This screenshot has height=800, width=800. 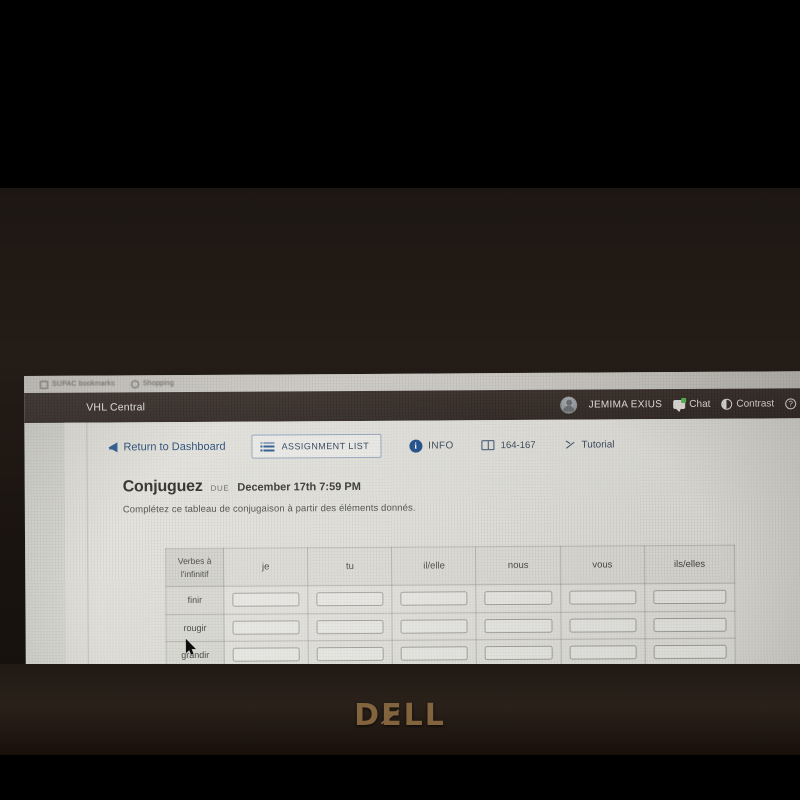 What do you see at coordinates (269, 446) in the screenshot?
I see `list-icon` at bounding box center [269, 446].